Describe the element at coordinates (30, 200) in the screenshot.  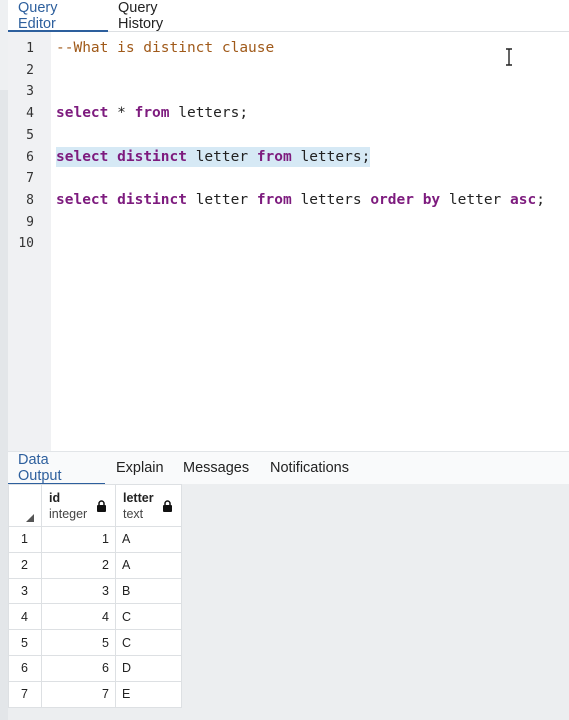
I see `line-number: 8` at that location.